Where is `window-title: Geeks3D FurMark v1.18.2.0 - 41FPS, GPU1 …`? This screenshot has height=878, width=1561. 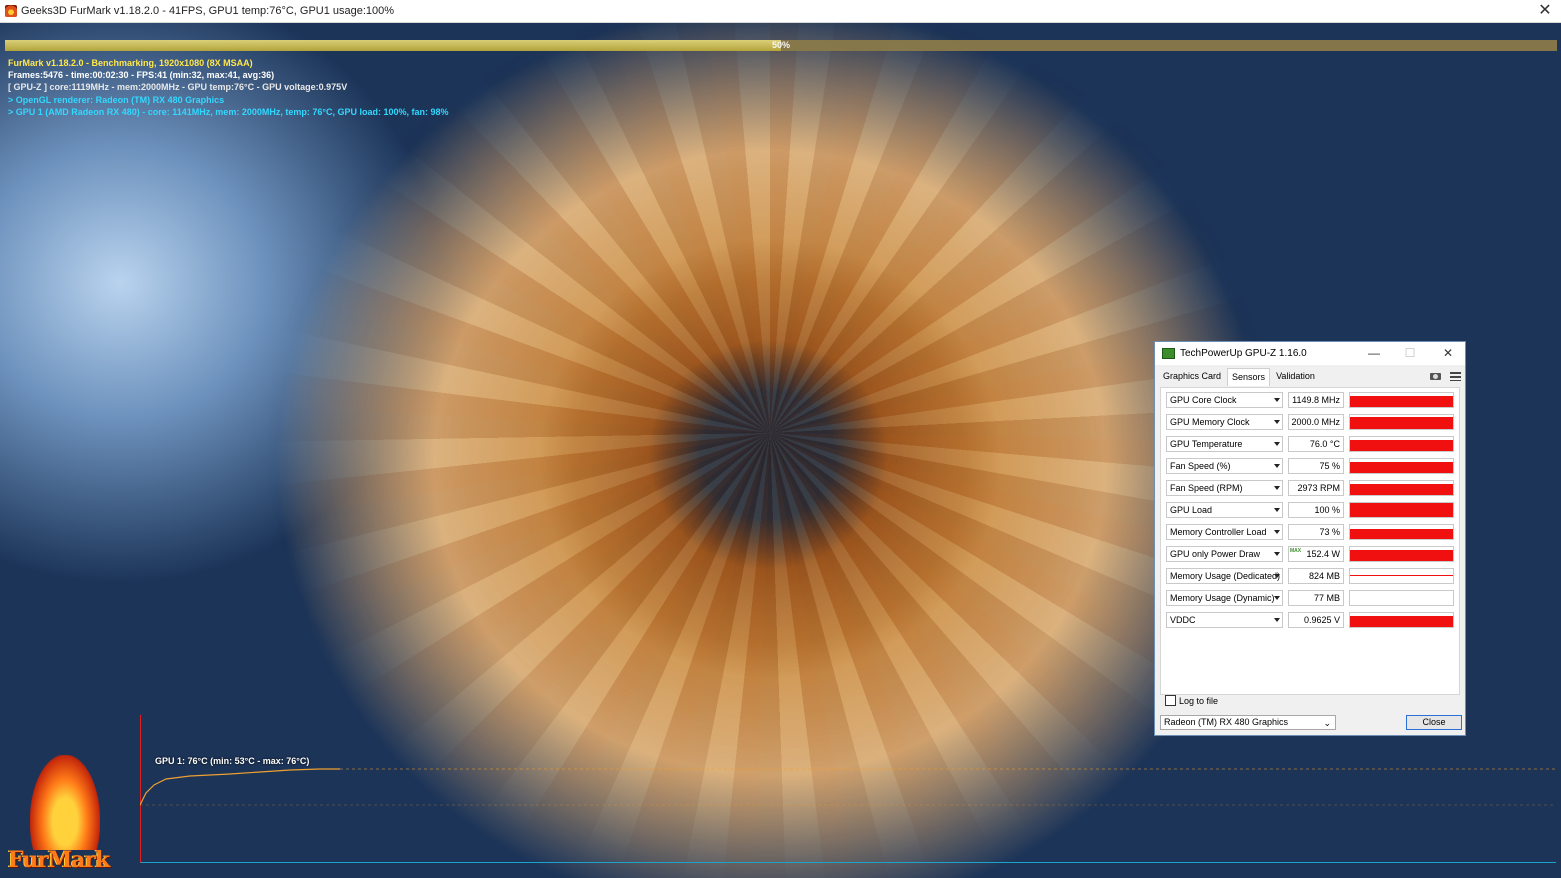
window-title: Geeks3D FurMark v1.18.2.0 - 41FPS, GPU1 … is located at coordinates (208, 11).